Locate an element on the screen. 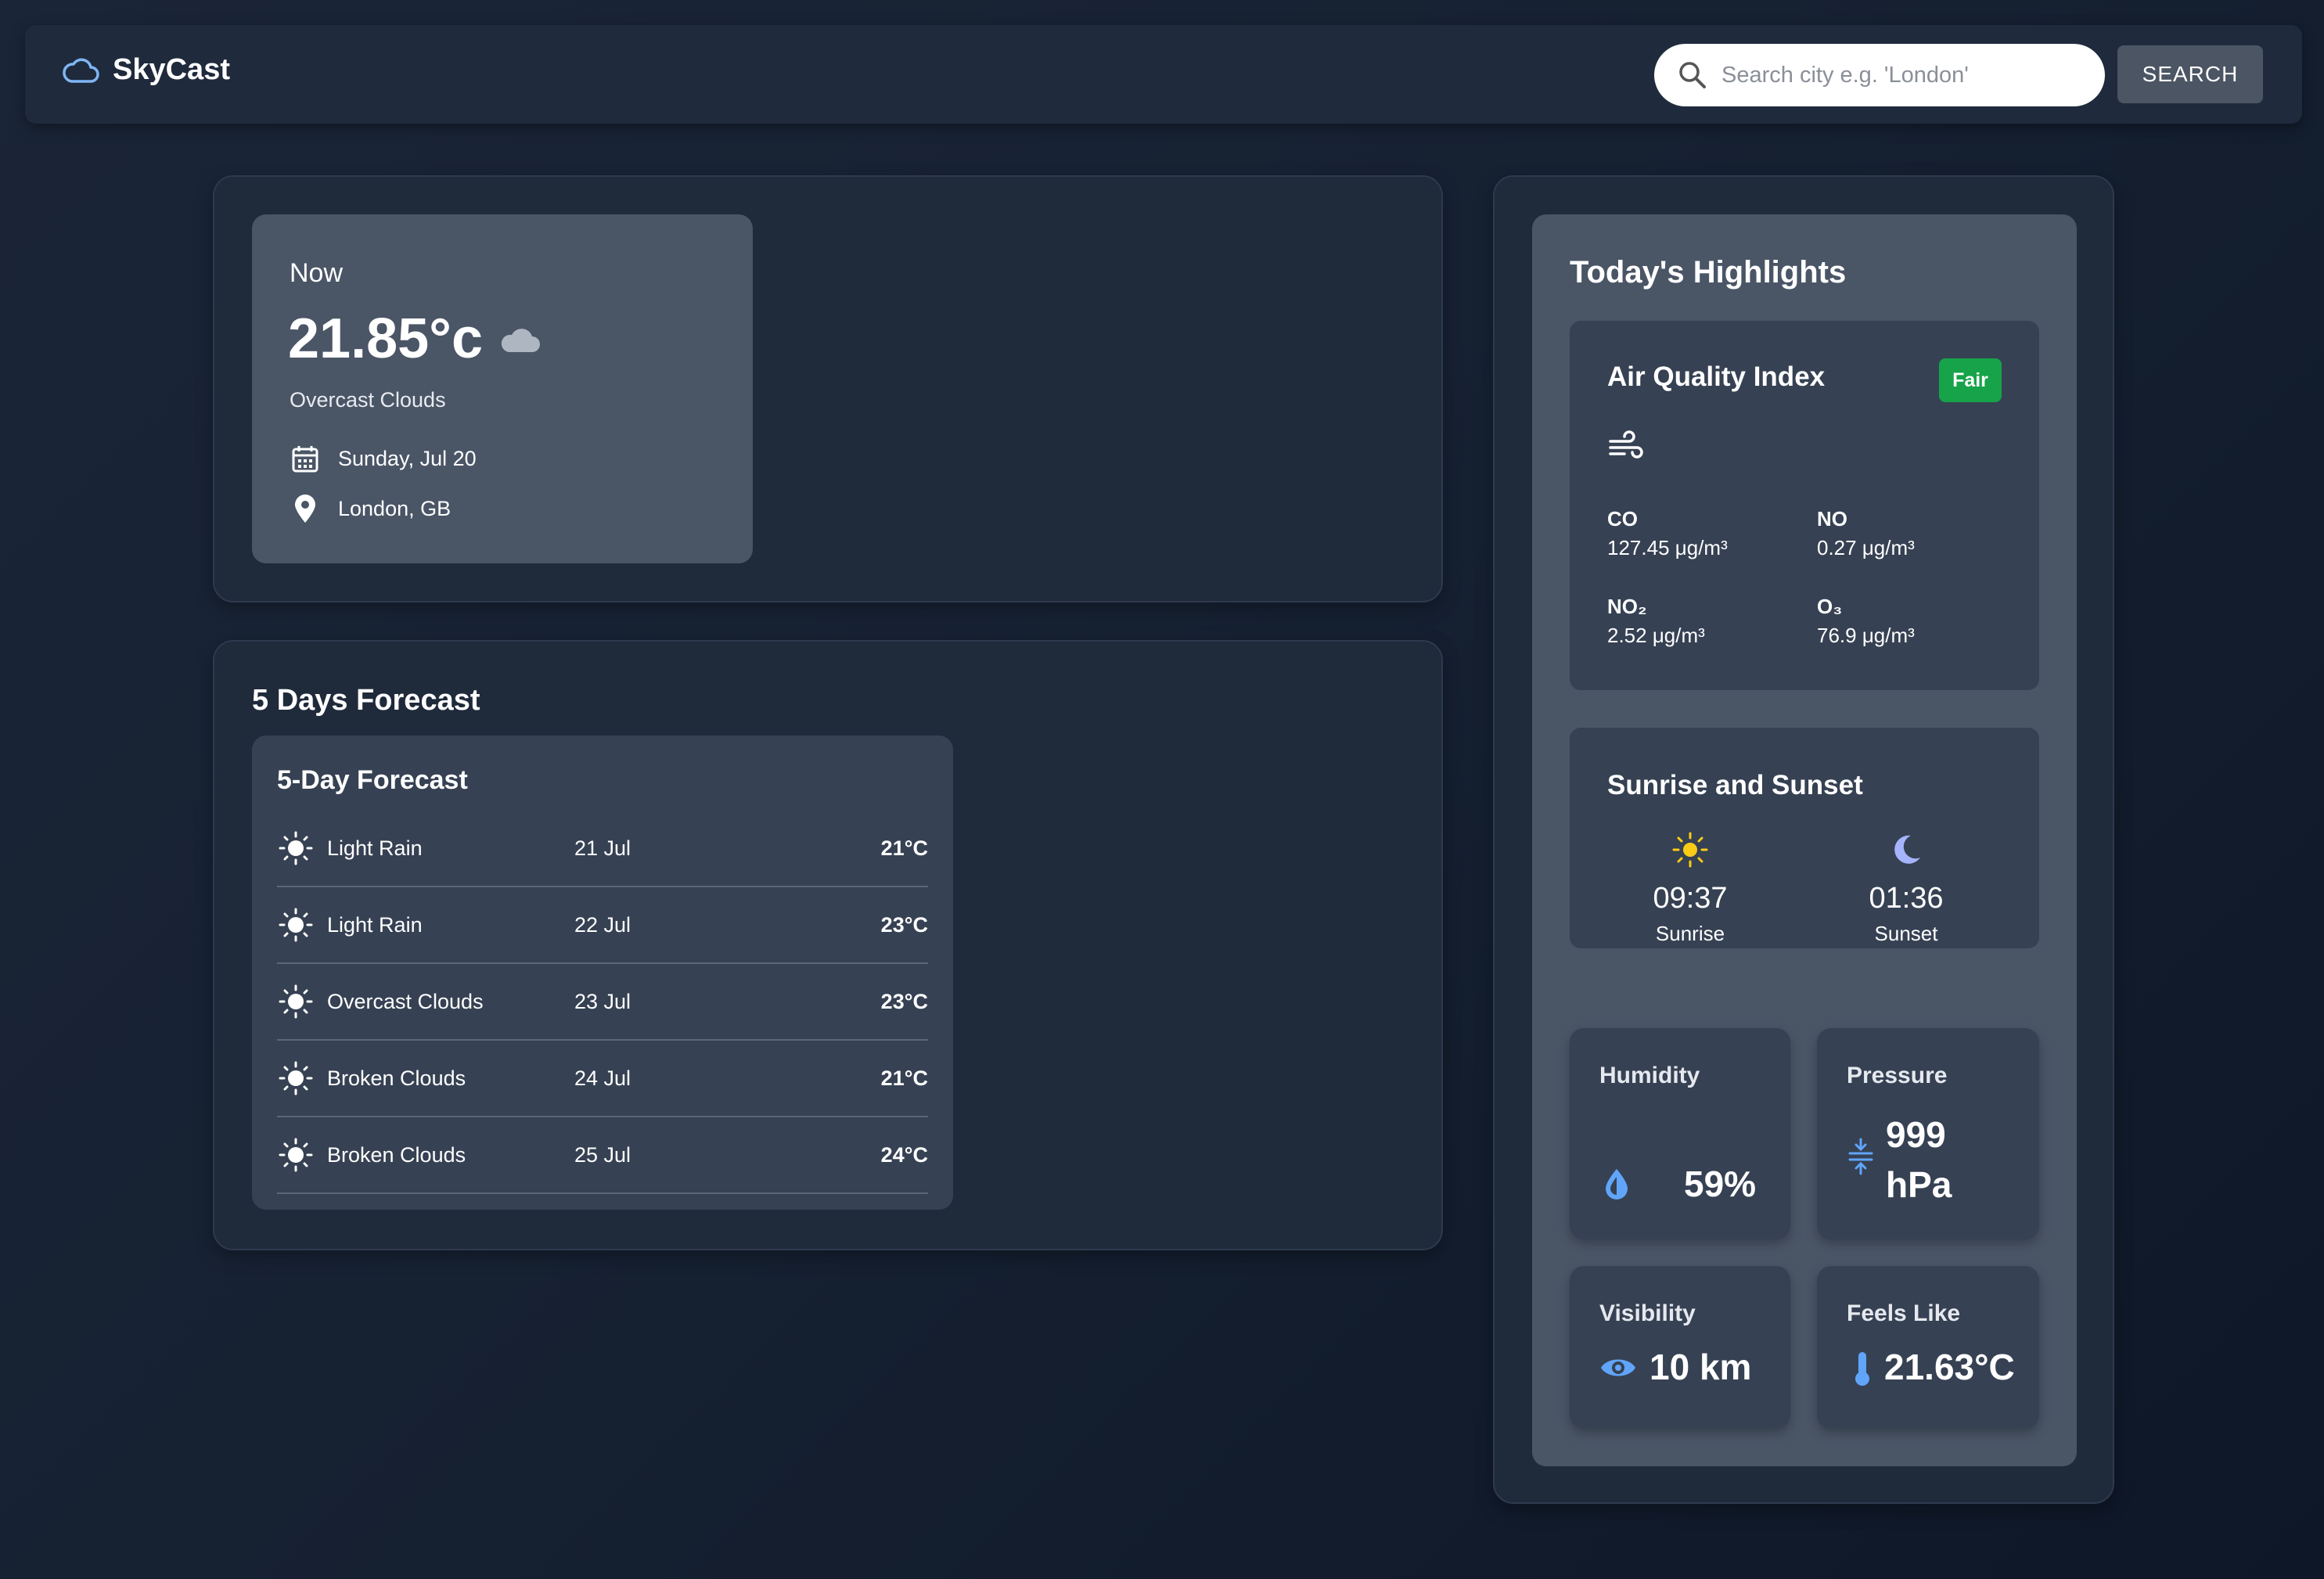  pollutant-value: 127.45 μg/m³ is located at coordinates (1667, 547).